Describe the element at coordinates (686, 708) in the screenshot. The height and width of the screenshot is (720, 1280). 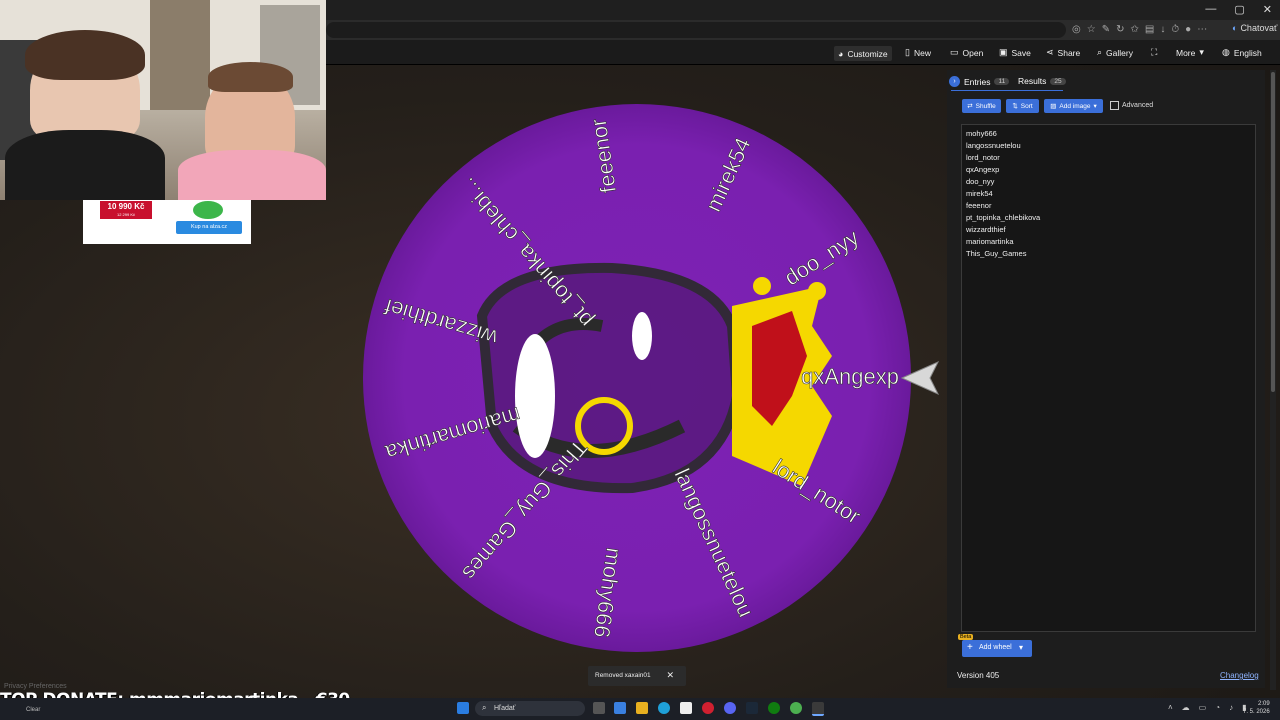
I see `store-icon` at that location.